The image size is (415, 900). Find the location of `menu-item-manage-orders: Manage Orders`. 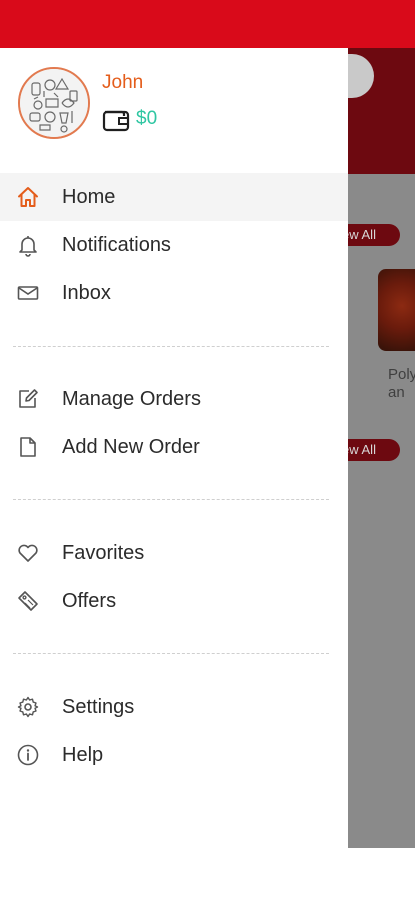

menu-item-manage-orders: Manage Orders is located at coordinates (174, 399).